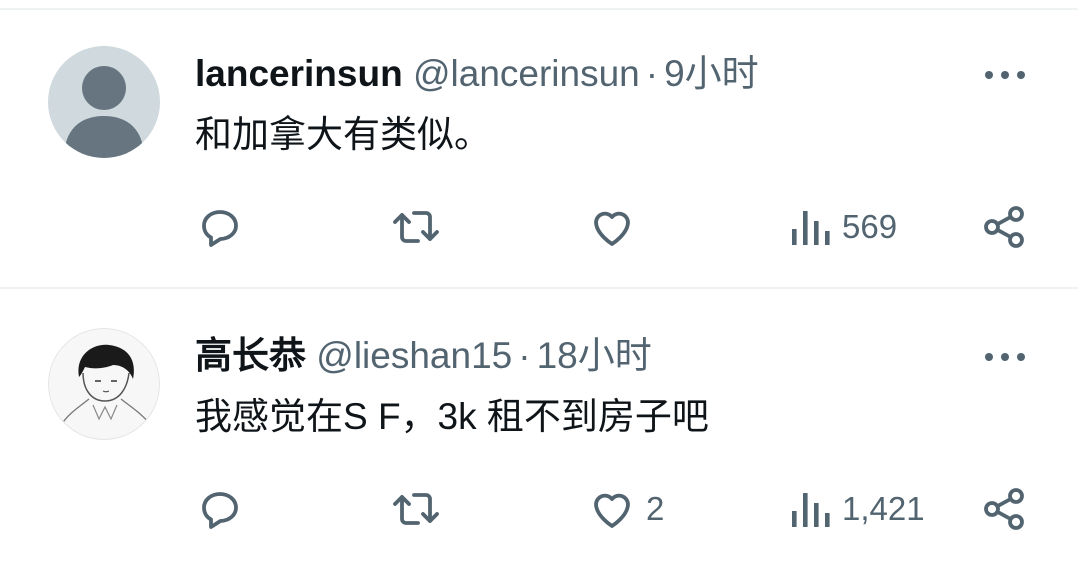 The width and height of the screenshot is (1078, 566). I want to click on views-count: 569, so click(870, 226).